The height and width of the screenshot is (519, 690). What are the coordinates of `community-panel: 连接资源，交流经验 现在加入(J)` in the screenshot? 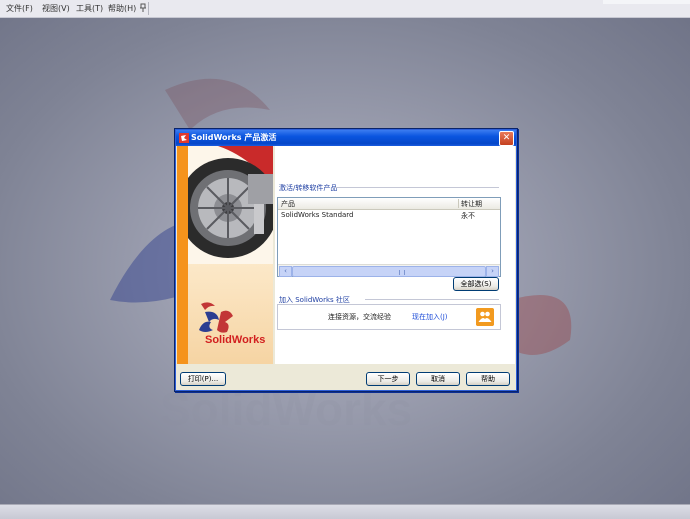 It's located at (389, 317).